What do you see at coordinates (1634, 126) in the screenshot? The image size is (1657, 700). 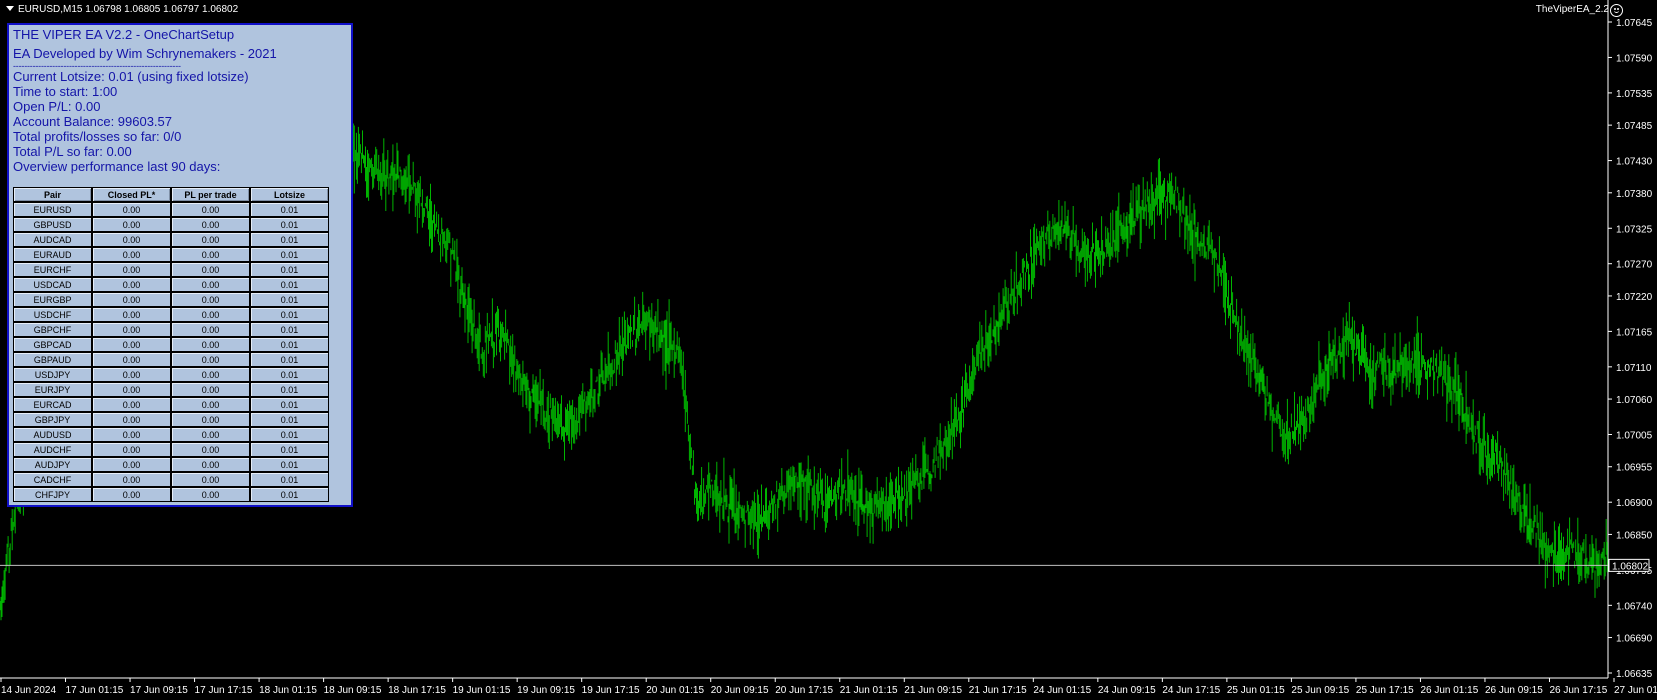 I see `y-tick-label: 1.07485` at bounding box center [1634, 126].